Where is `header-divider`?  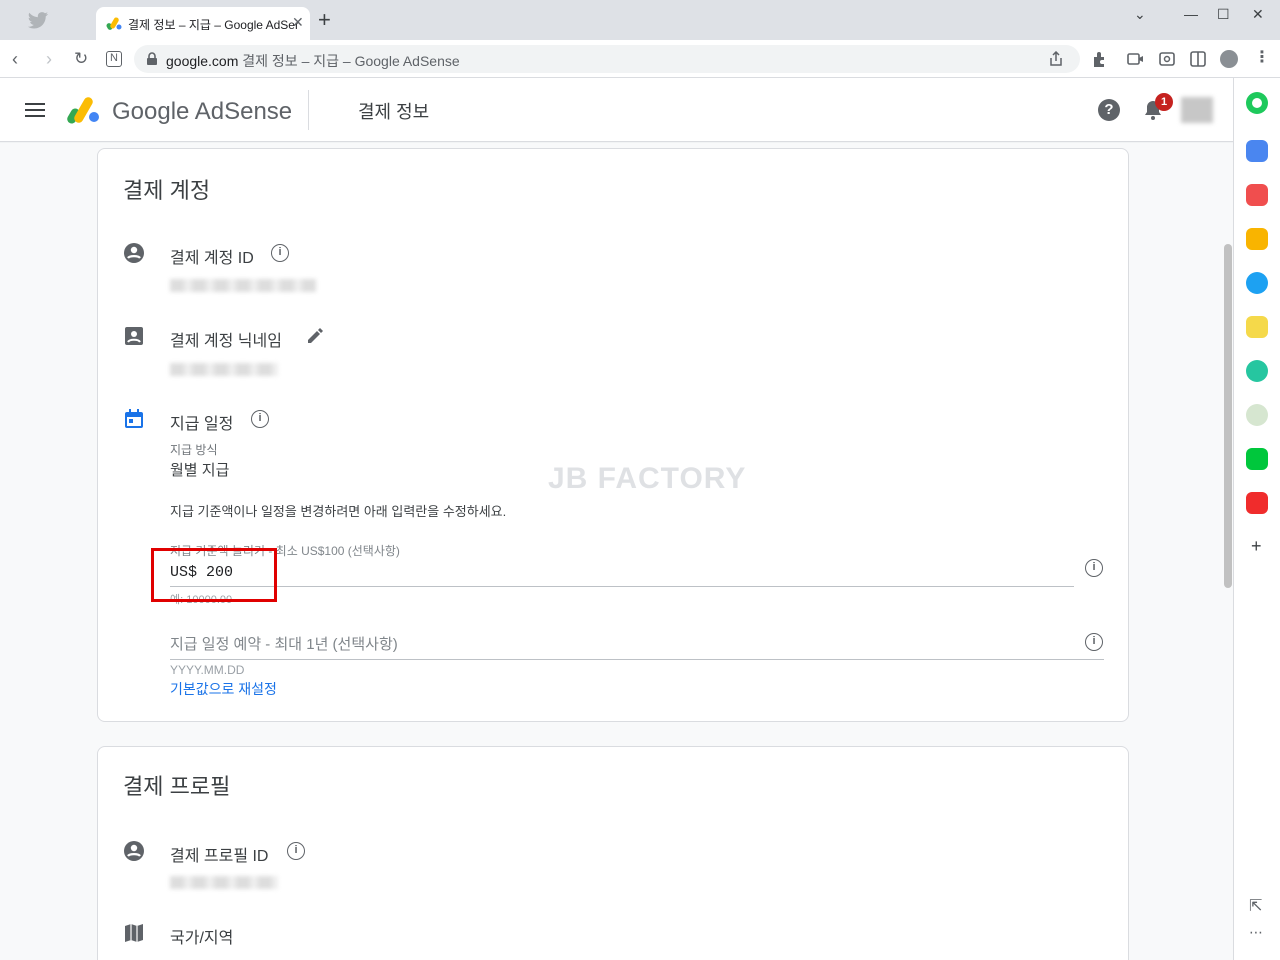 header-divider is located at coordinates (308, 110).